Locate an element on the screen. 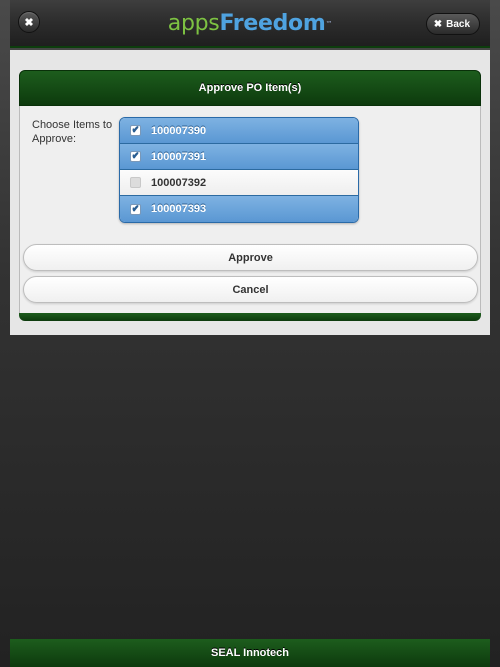 This screenshot has width=500, height=667. item-checkbox-100007392: 100007392 is located at coordinates (239, 183).